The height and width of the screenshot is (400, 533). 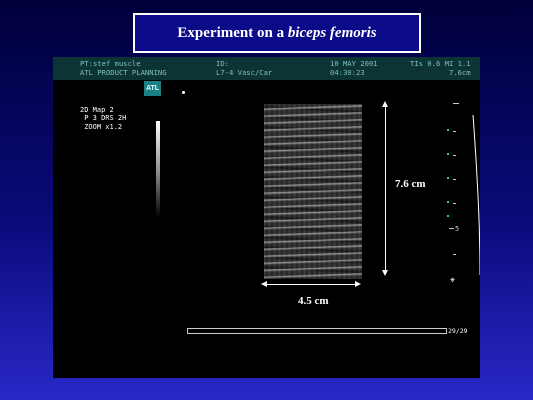 What do you see at coordinates (310, 284) in the screenshot?
I see `horizontal-caliper-line` at bounding box center [310, 284].